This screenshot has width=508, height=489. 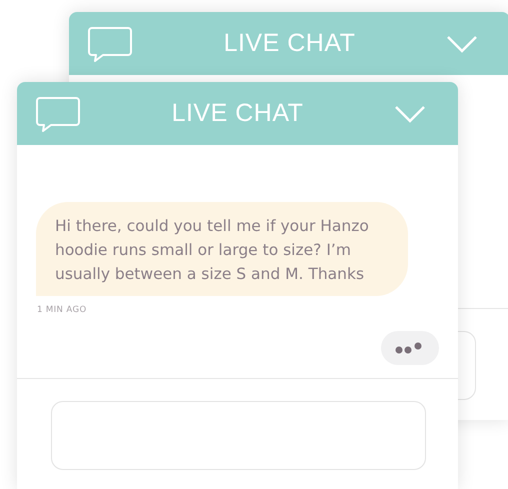 What do you see at coordinates (62, 310) in the screenshot?
I see `timestamp: 1 MIN AGO` at bounding box center [62, 310].